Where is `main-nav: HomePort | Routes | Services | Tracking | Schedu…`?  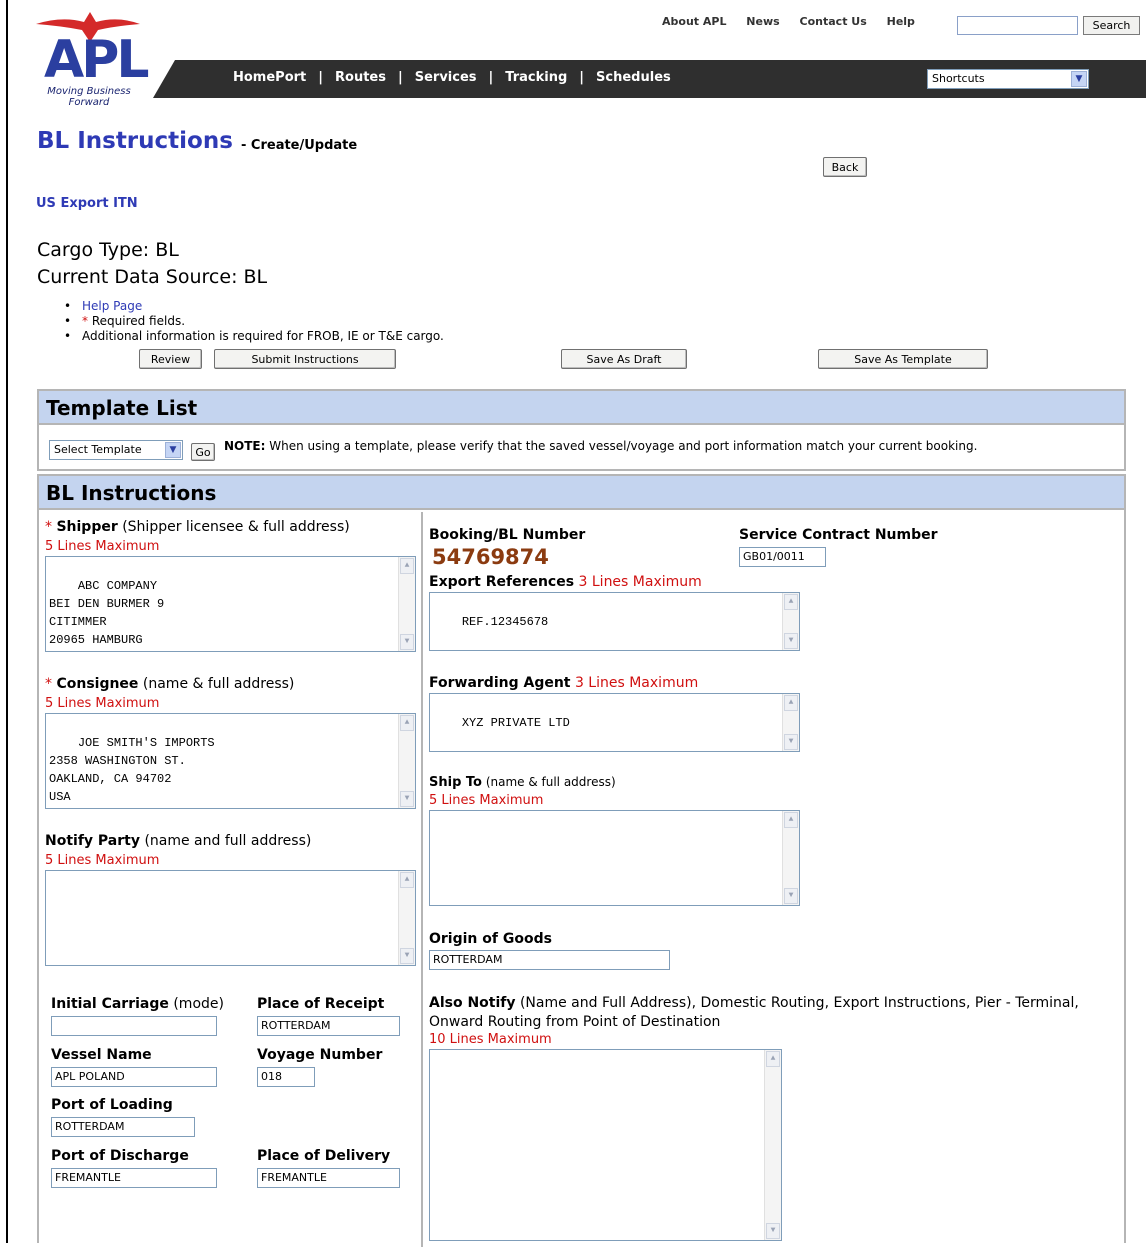
main-nav: HomePort | Routes | Services | Tracking | Schedu… is located at coordinates (649, 79).